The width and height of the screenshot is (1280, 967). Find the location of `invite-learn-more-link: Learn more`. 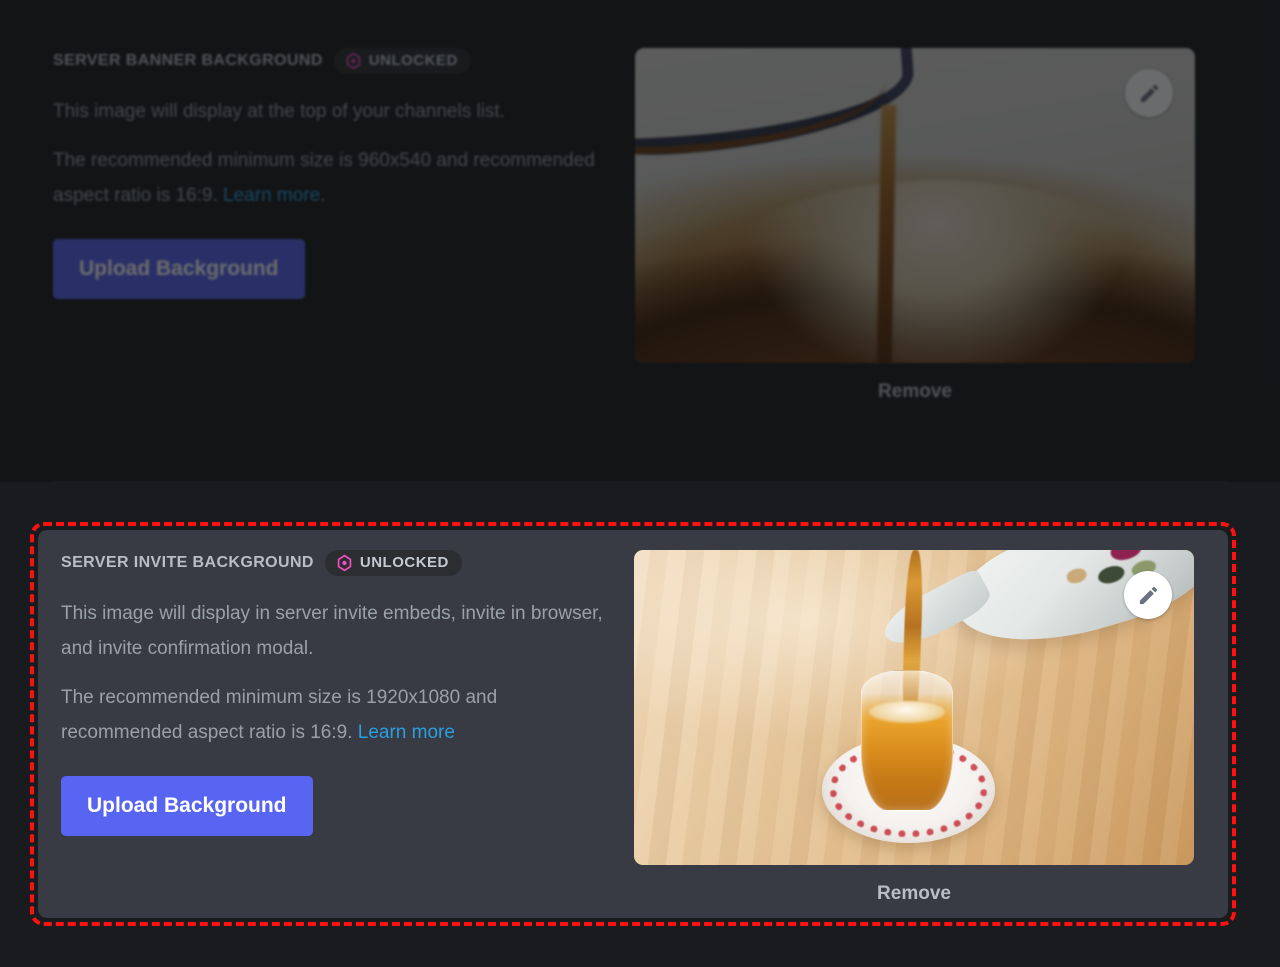

invite-learn-more-link: Learn more is located at coordinates (406, 732).